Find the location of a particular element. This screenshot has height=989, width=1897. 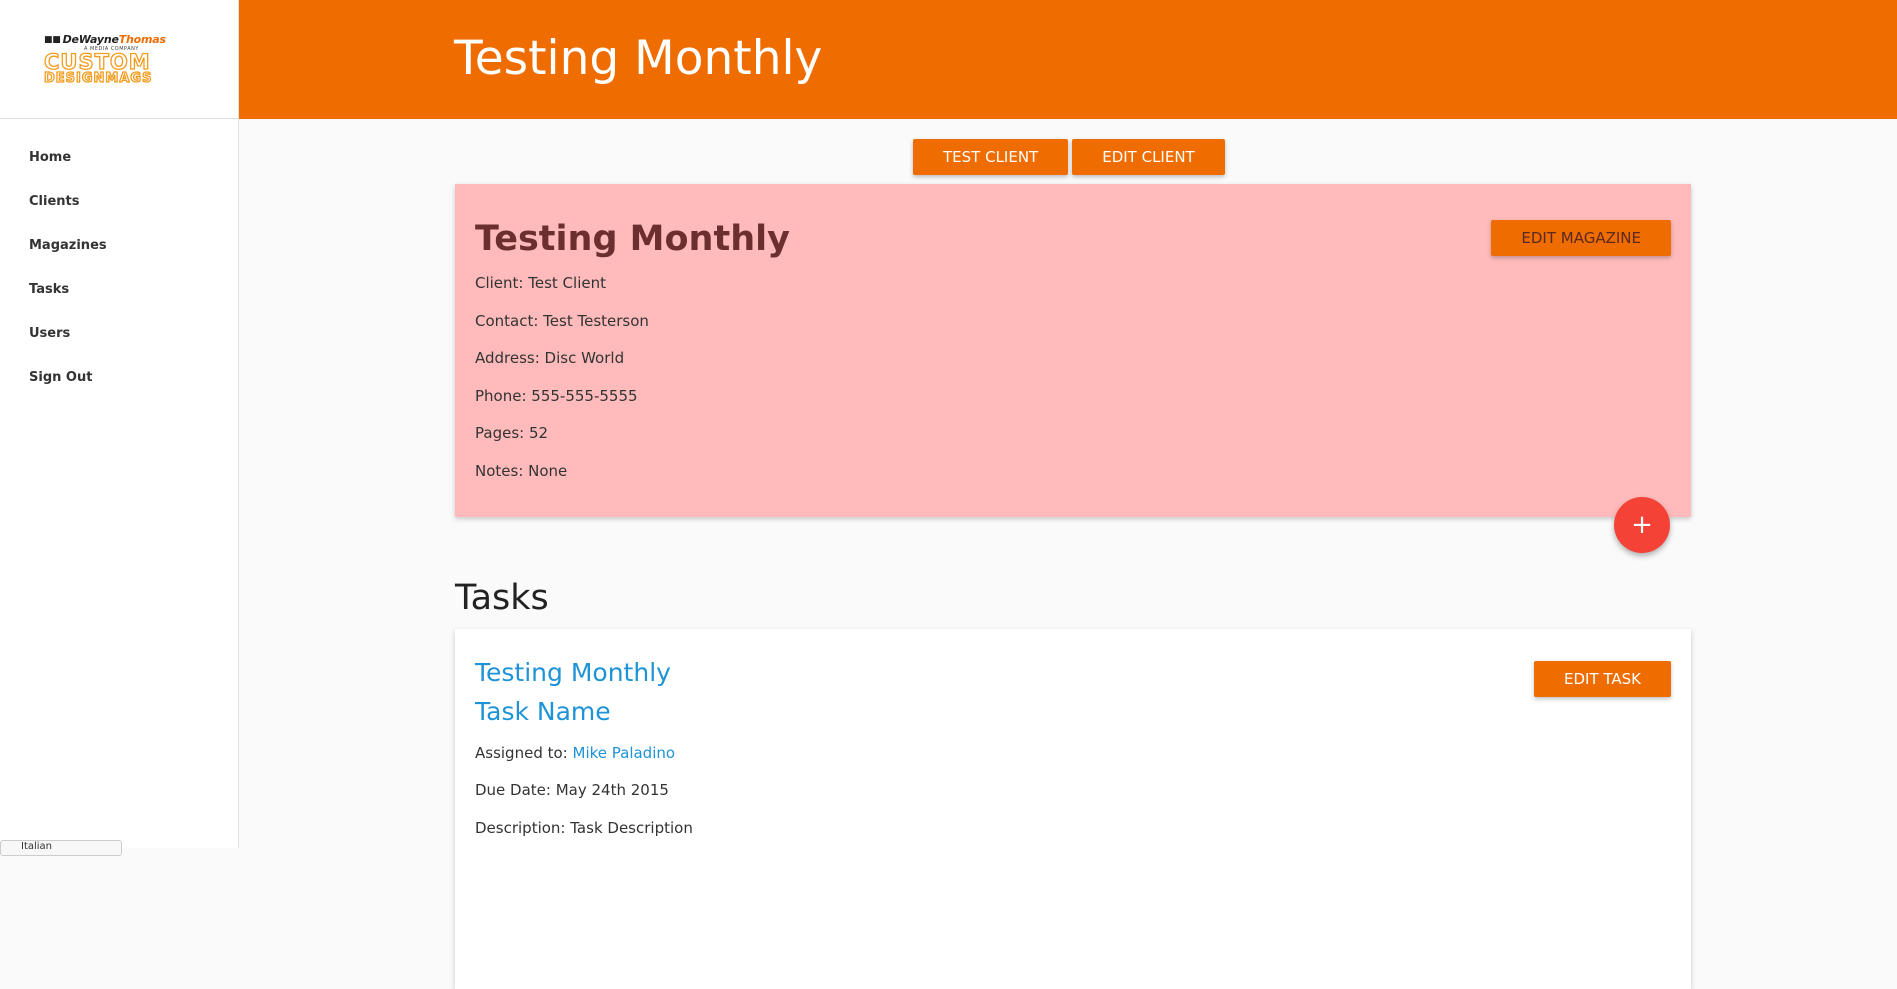

logo-text-custom: CUSTOM is located at coordinates (97, 62).